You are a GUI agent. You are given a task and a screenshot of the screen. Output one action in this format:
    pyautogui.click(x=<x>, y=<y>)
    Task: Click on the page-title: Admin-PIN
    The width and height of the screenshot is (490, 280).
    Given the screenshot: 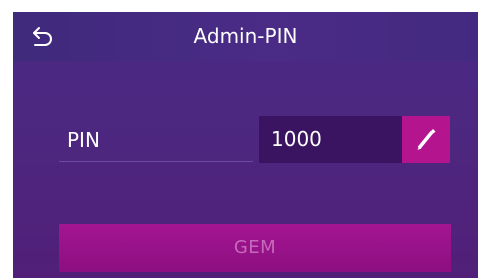 What is the action you would take?
    pyautogui.click(x=245, y=36)
    